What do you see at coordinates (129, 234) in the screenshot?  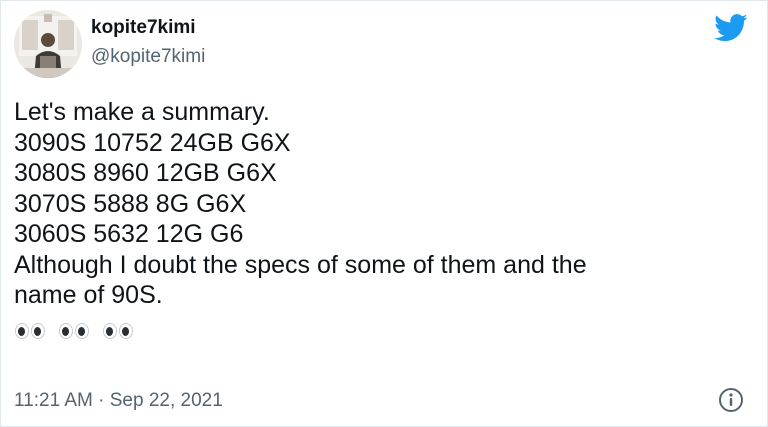 I see `tweet-line: 3060S 5632 12G G6` at bounding box center [129, 234].